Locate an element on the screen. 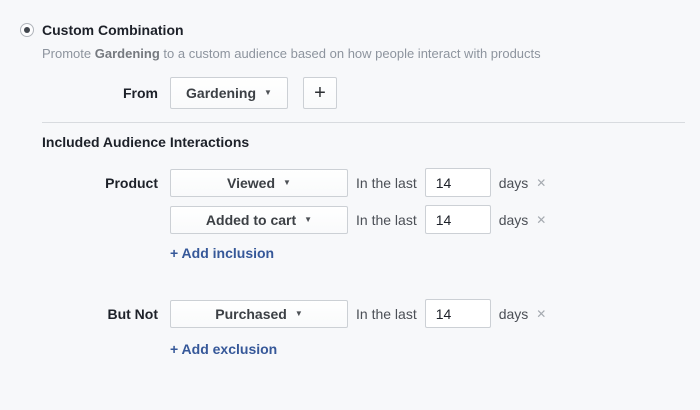  from-label: From is located at coordinates (140, 93).